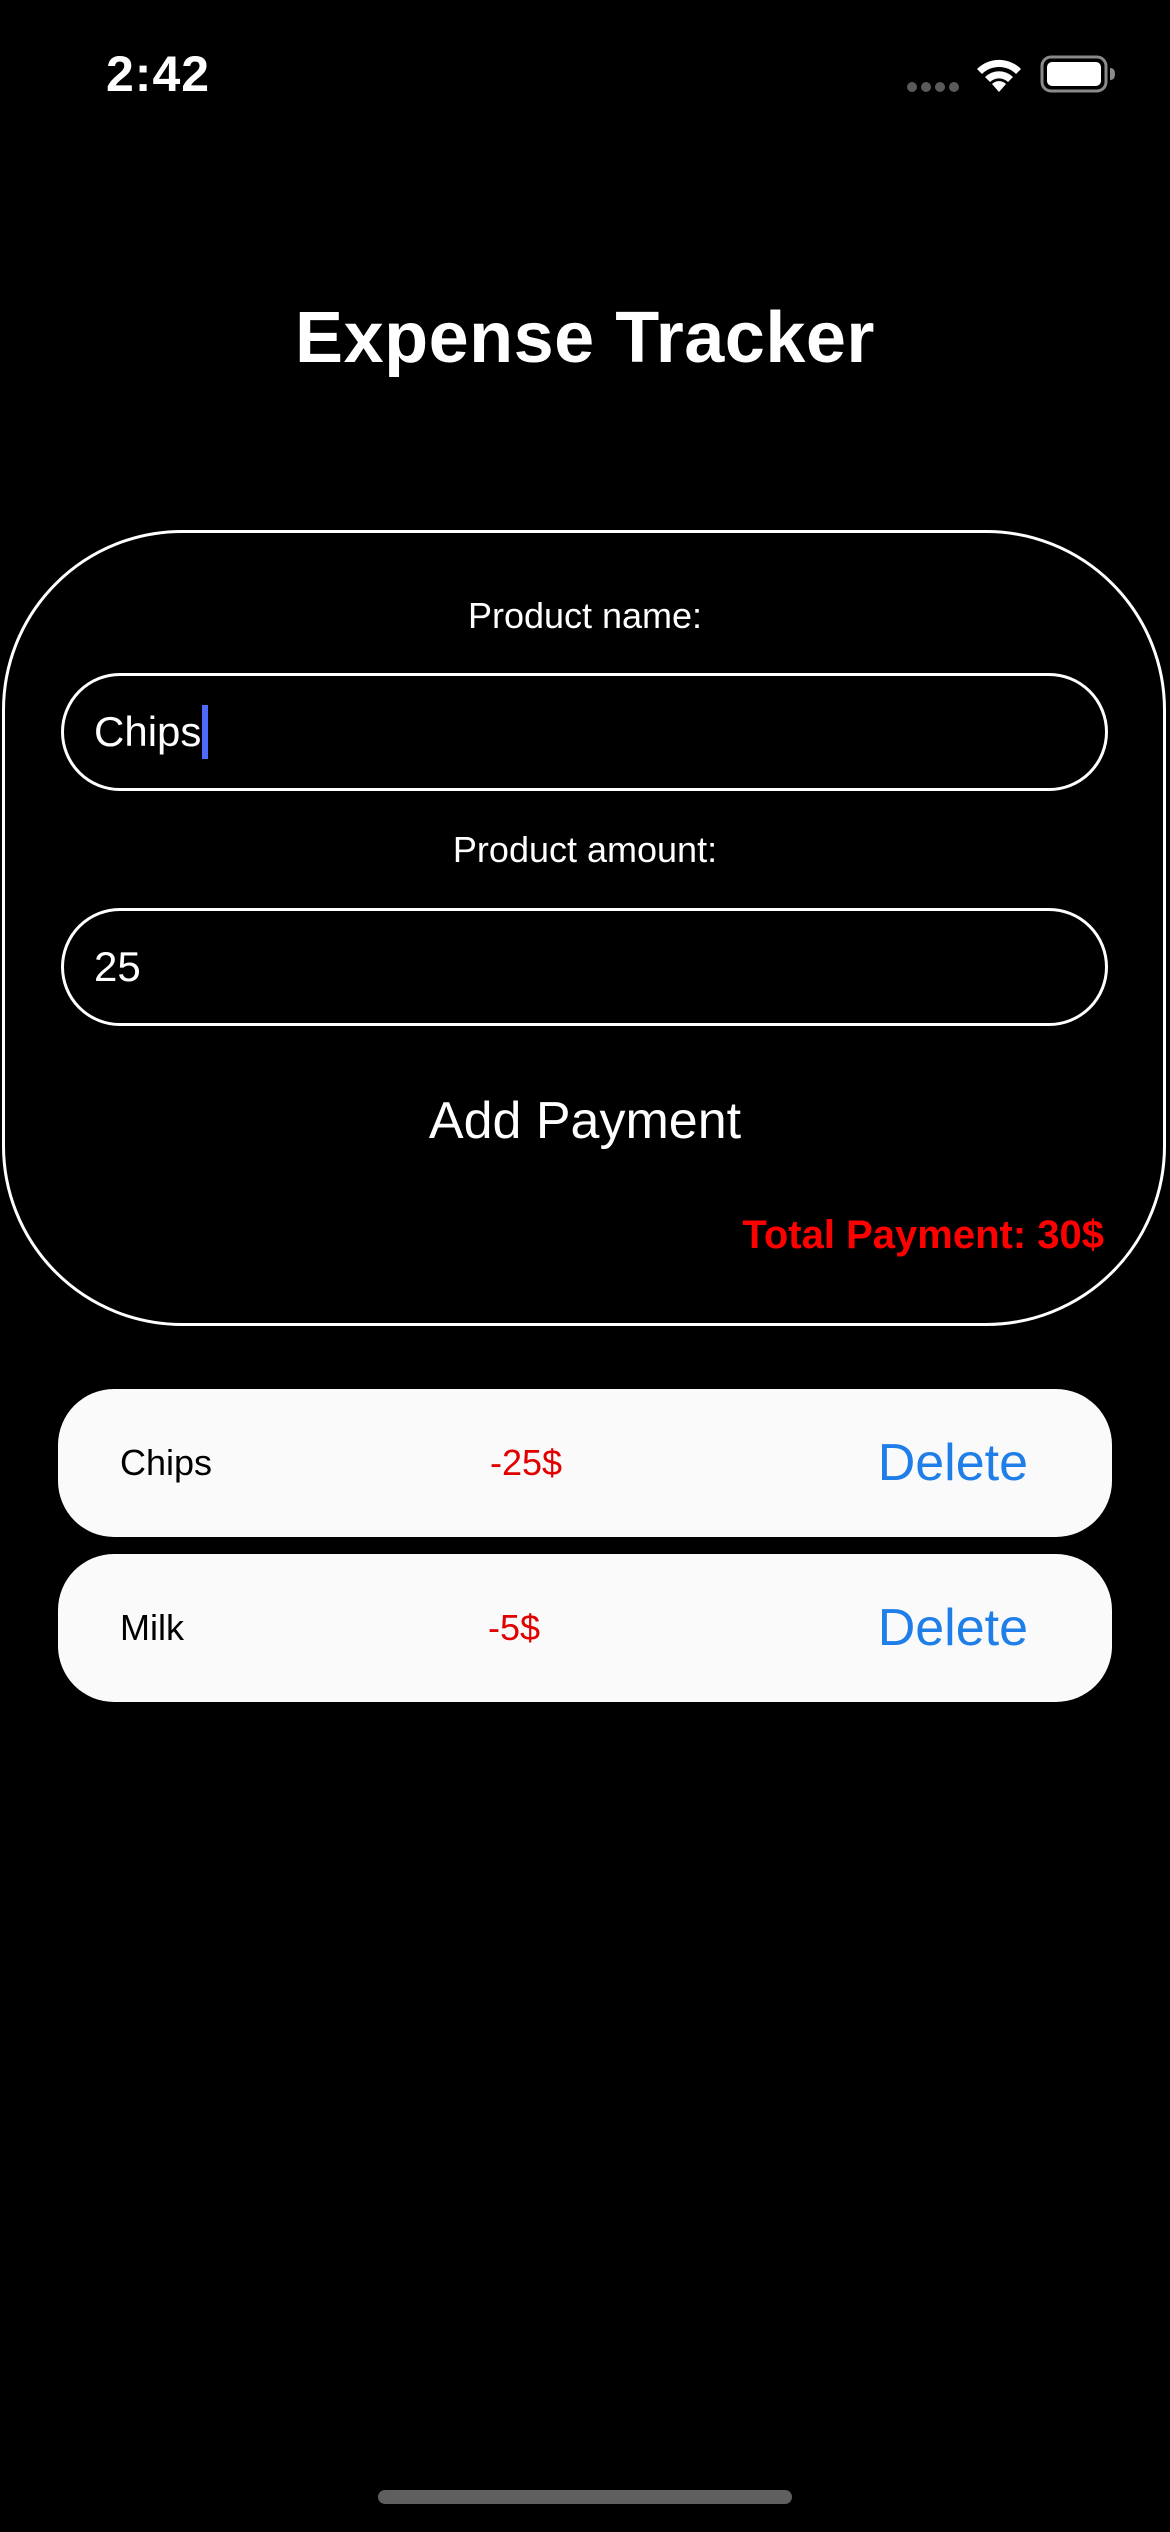 The width and height of the screenshot is (1170, 2532). I want to click on product-name-value: Chips, so click(148, 731).